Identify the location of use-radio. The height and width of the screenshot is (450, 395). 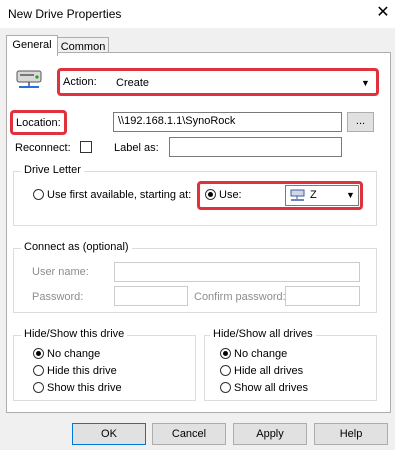
(210, 194).